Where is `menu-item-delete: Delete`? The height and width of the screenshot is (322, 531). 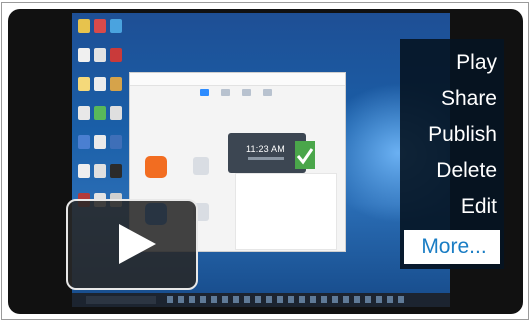 menu-item-delete: Delete is located at coordinates (466, 171).